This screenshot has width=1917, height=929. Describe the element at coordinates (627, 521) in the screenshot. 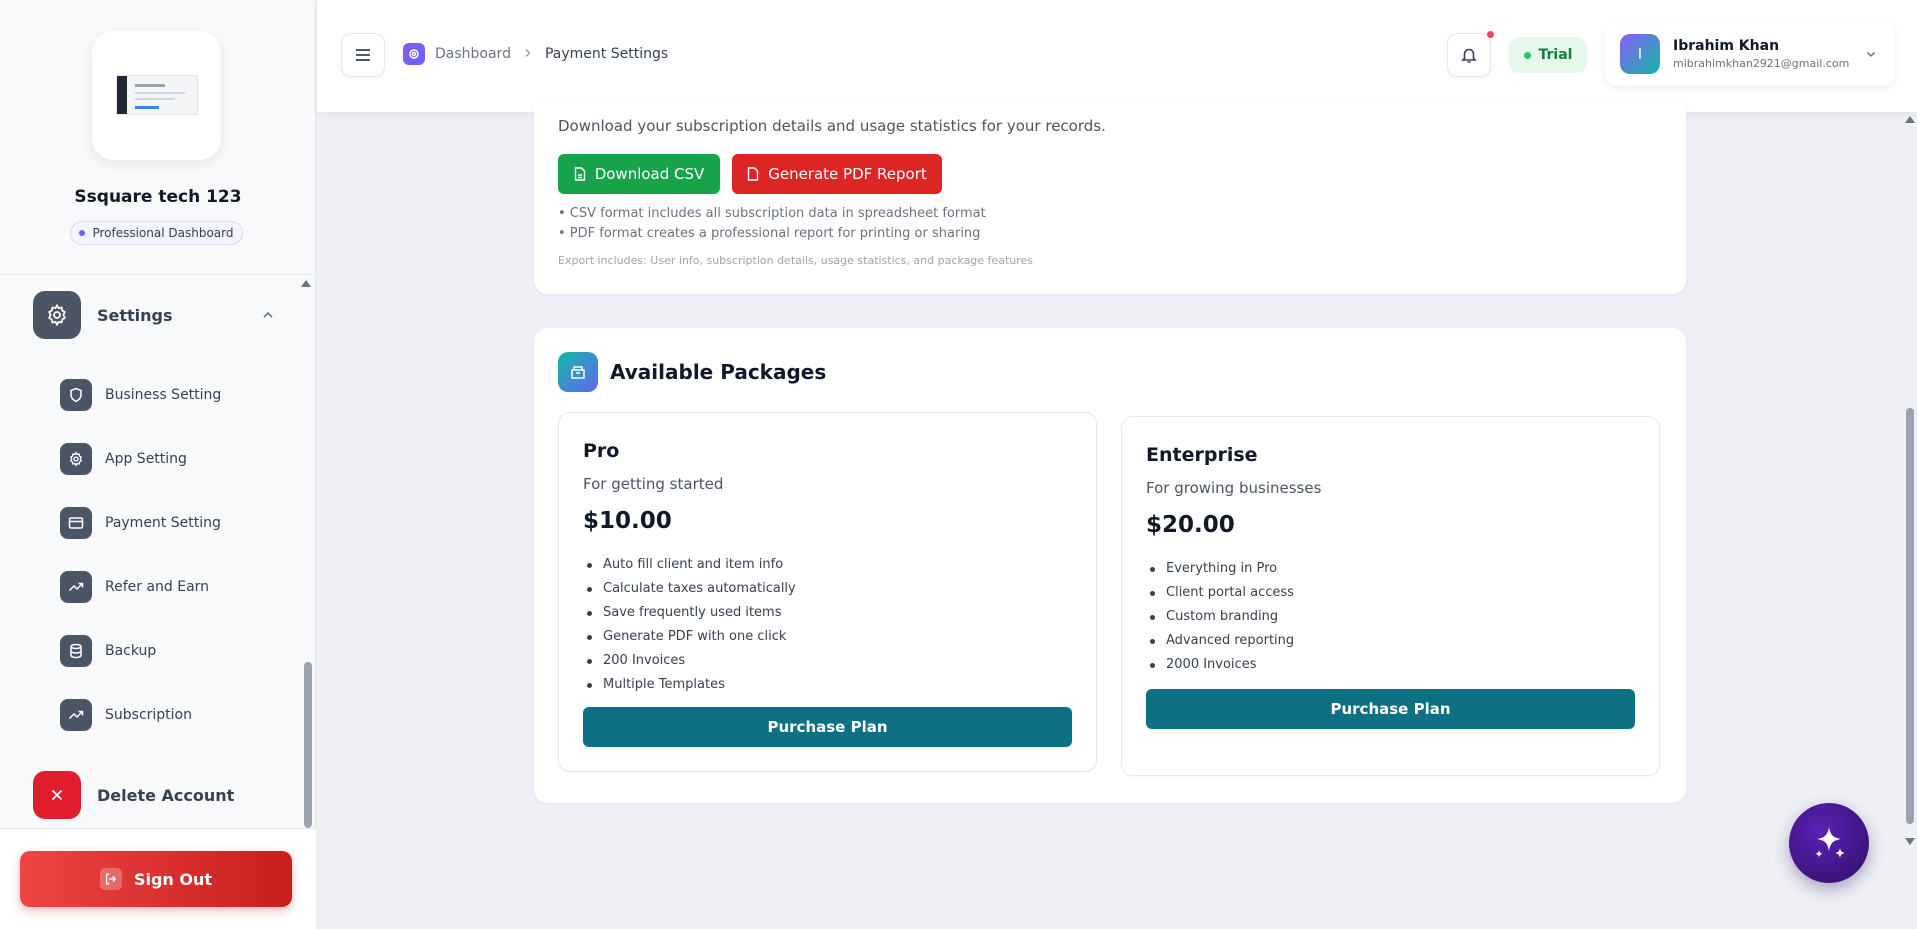

I see `plan-price: $10.00` at that location.